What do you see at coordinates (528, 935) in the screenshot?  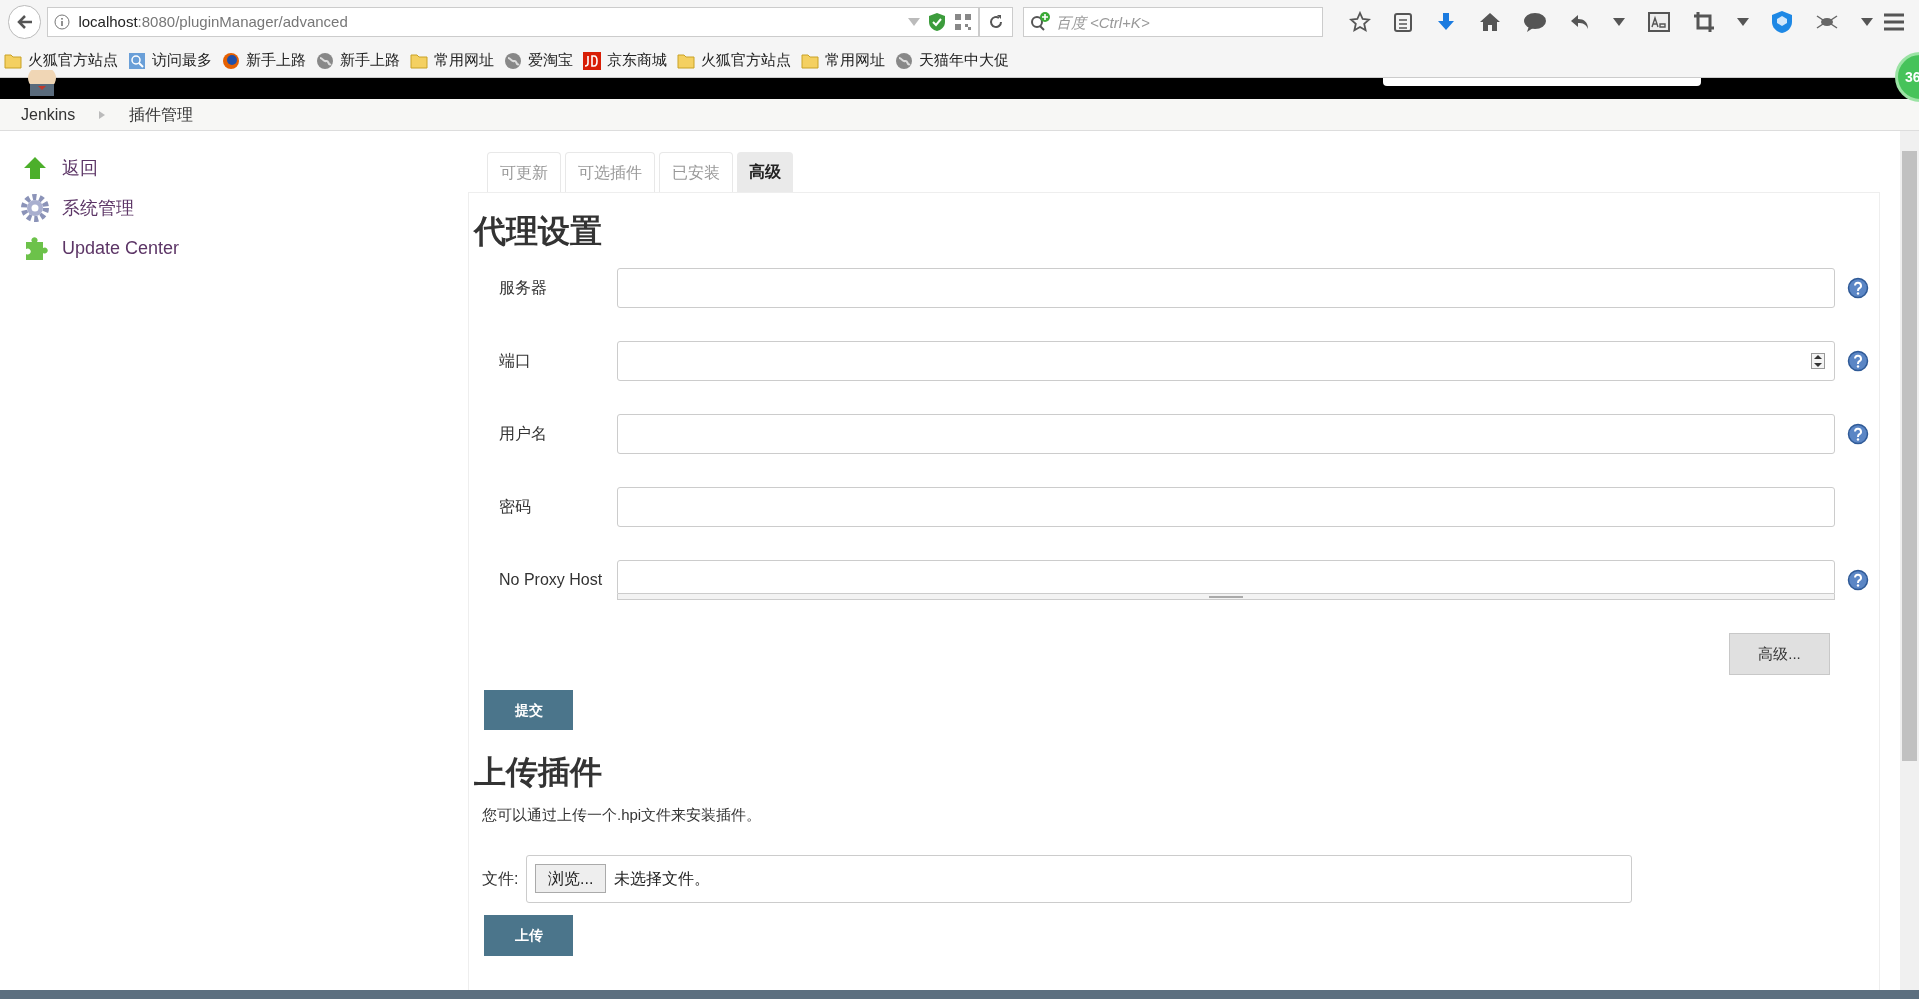 I see `upload-button: 上传` at bounding box center [528, 935].